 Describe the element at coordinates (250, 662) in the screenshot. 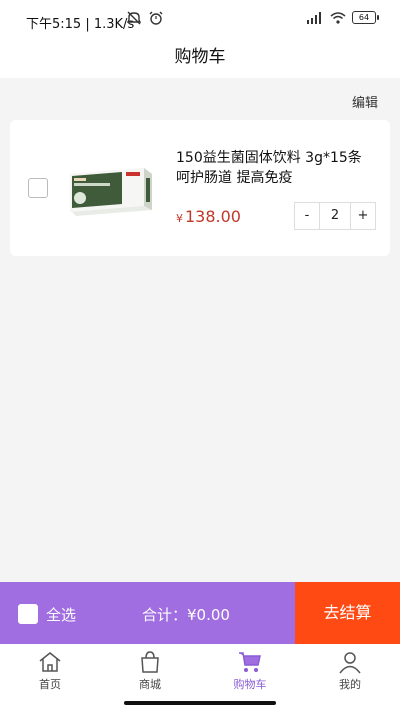

I see `cart-icon` at that location.